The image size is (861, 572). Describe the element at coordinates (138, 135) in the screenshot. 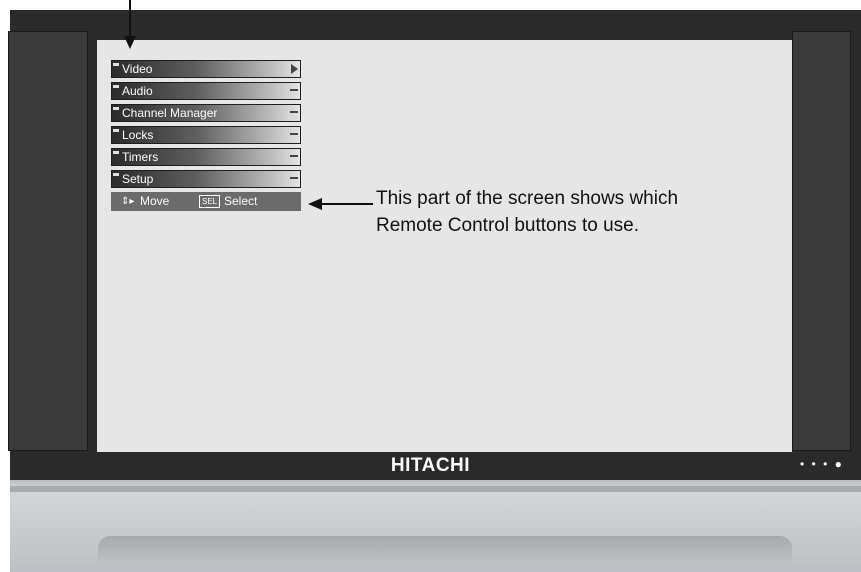

I see `menu-item-label: Locks` at that location.